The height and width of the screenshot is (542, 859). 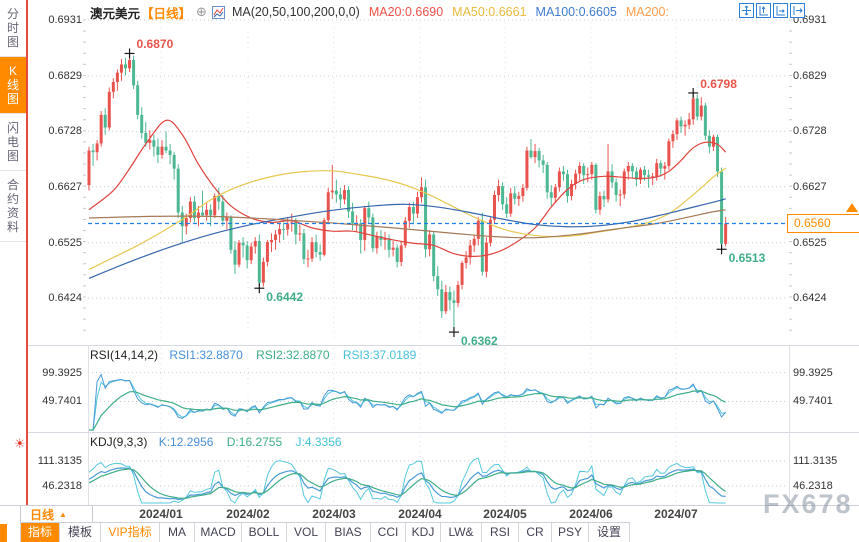 What do you see at coordinates (201, 12) in the screenshot?
I see `add-compare-icon: ⊕` at bounding box center [201, 12].